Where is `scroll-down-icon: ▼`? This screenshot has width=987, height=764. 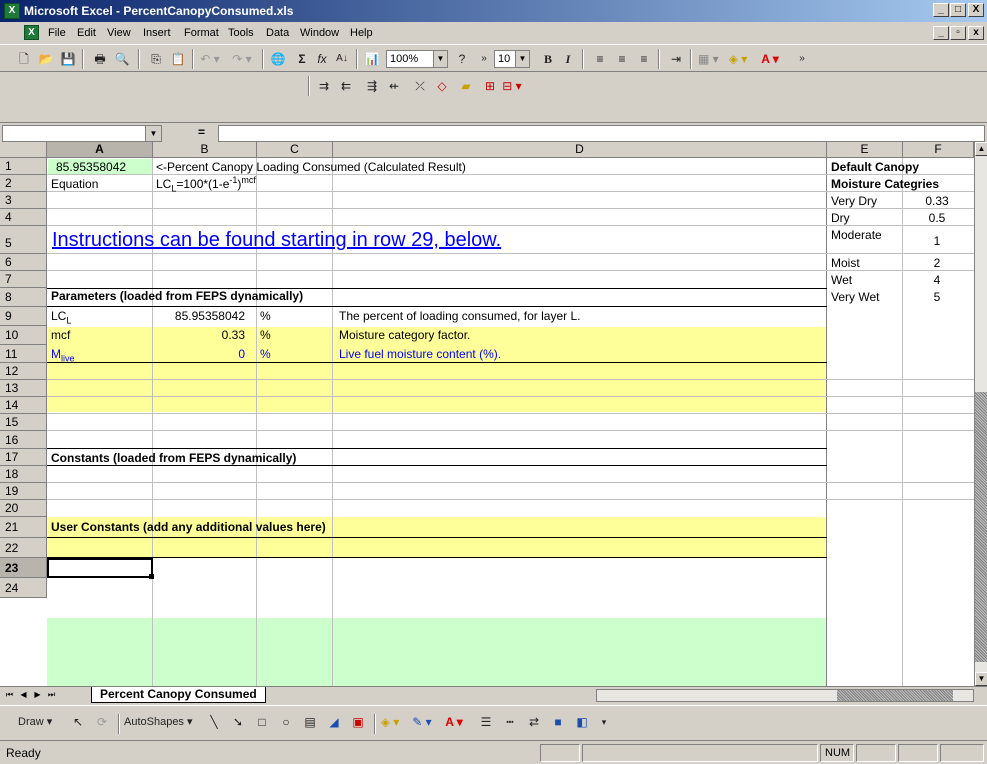
scroll-down-icon: ▼ is located at coordinates (981, 679).